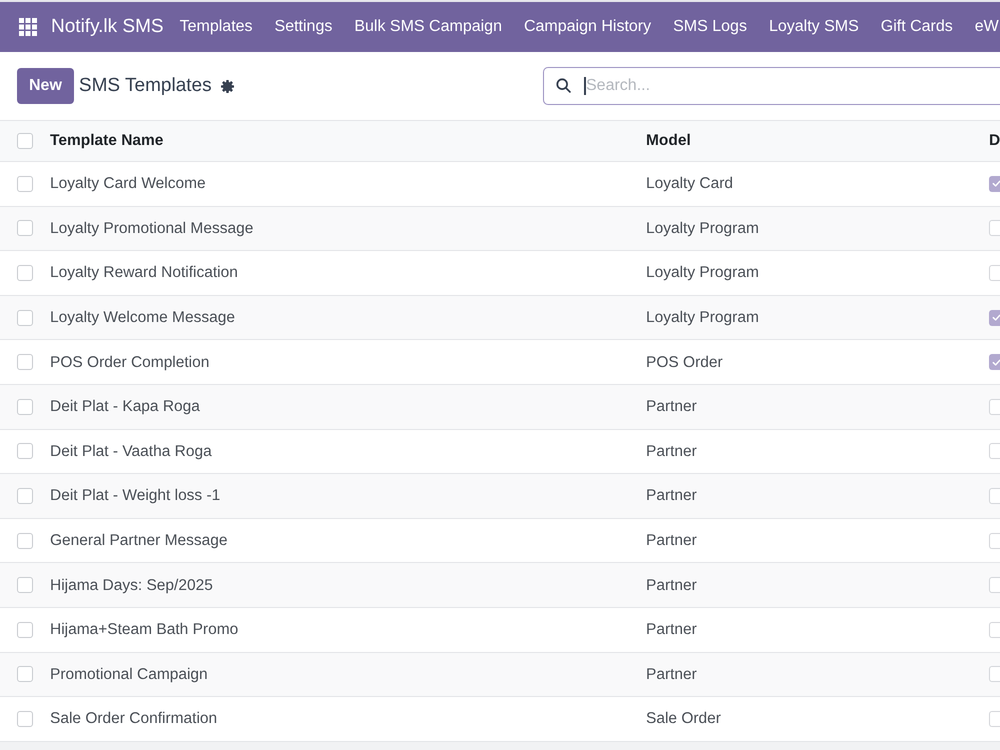  What do you see at coordinates (500, 541) in the screenshot?
I see `table-row: General Partner Message Partner` at bounding box center [500, 541].